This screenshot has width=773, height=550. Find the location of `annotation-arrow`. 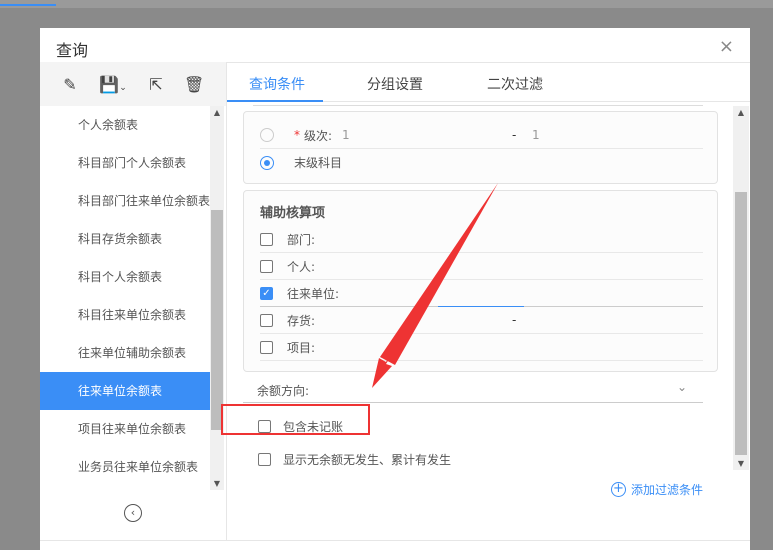

annotation-arrow is located at coordinates (435, 285).